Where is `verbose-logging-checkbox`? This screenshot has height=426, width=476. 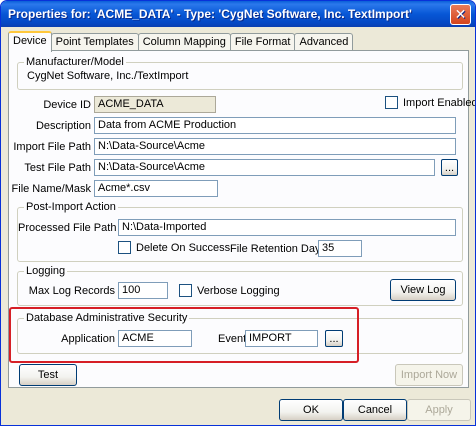 verbose-logging-checkbox is located at coordinates (185, 290).